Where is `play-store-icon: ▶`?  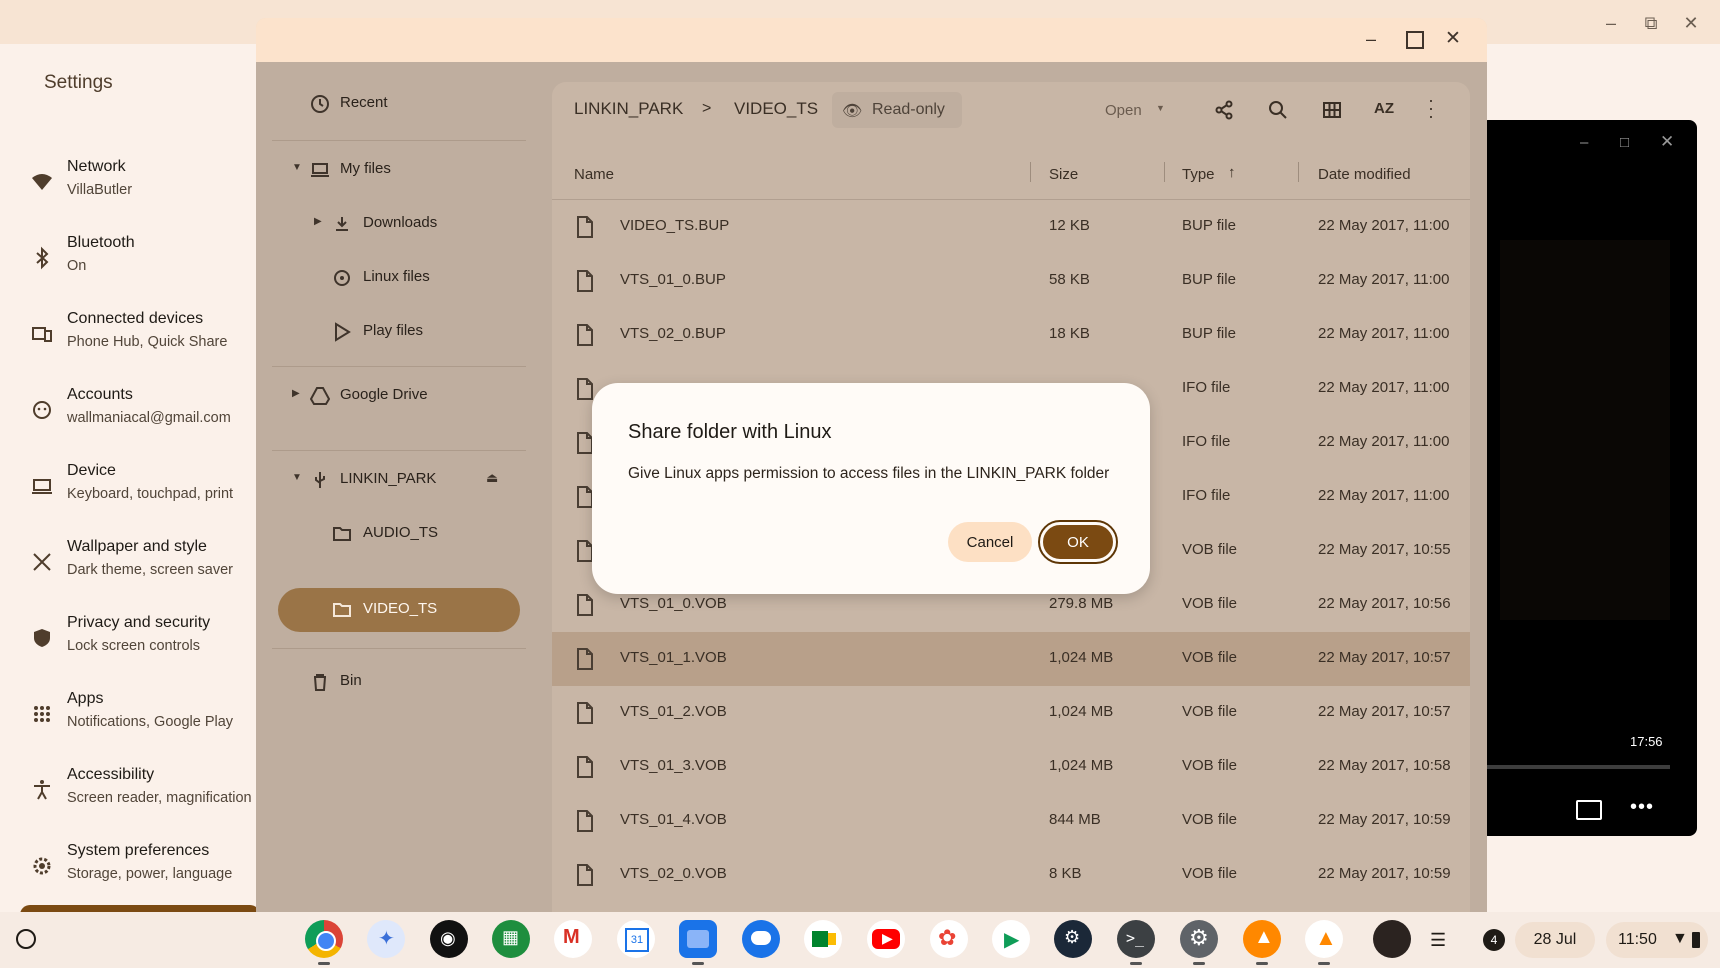 play-store-icon: ▶ is located at coordinates (1011, 939).